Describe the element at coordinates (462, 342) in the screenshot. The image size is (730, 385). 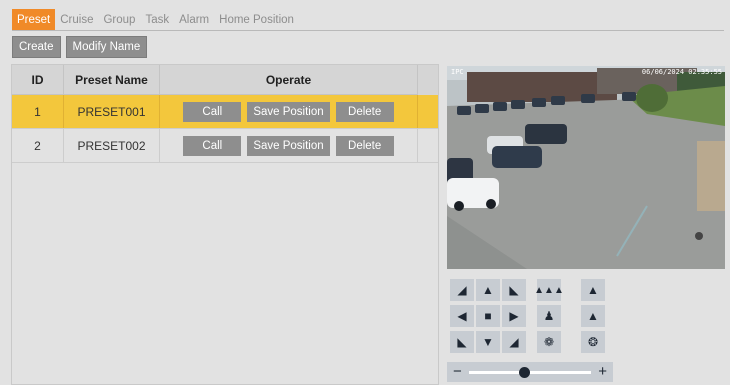
I see `down-left-arrow-icon: ◣` at that location.